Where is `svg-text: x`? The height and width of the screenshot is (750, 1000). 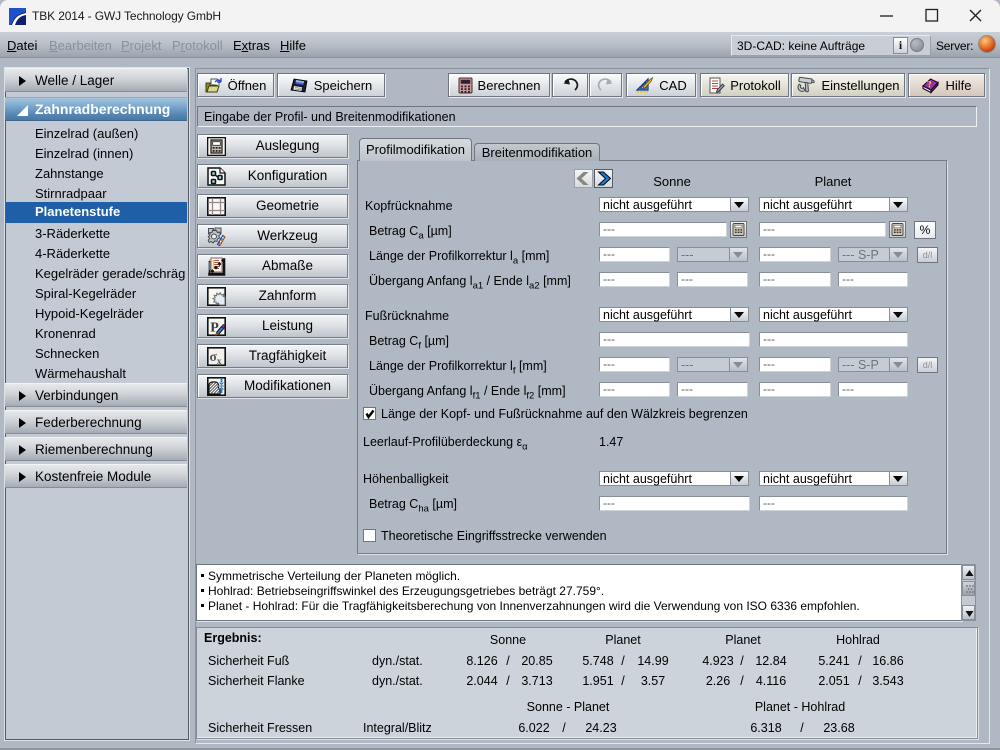 svg-text: x is located at coordinates (219, 361).